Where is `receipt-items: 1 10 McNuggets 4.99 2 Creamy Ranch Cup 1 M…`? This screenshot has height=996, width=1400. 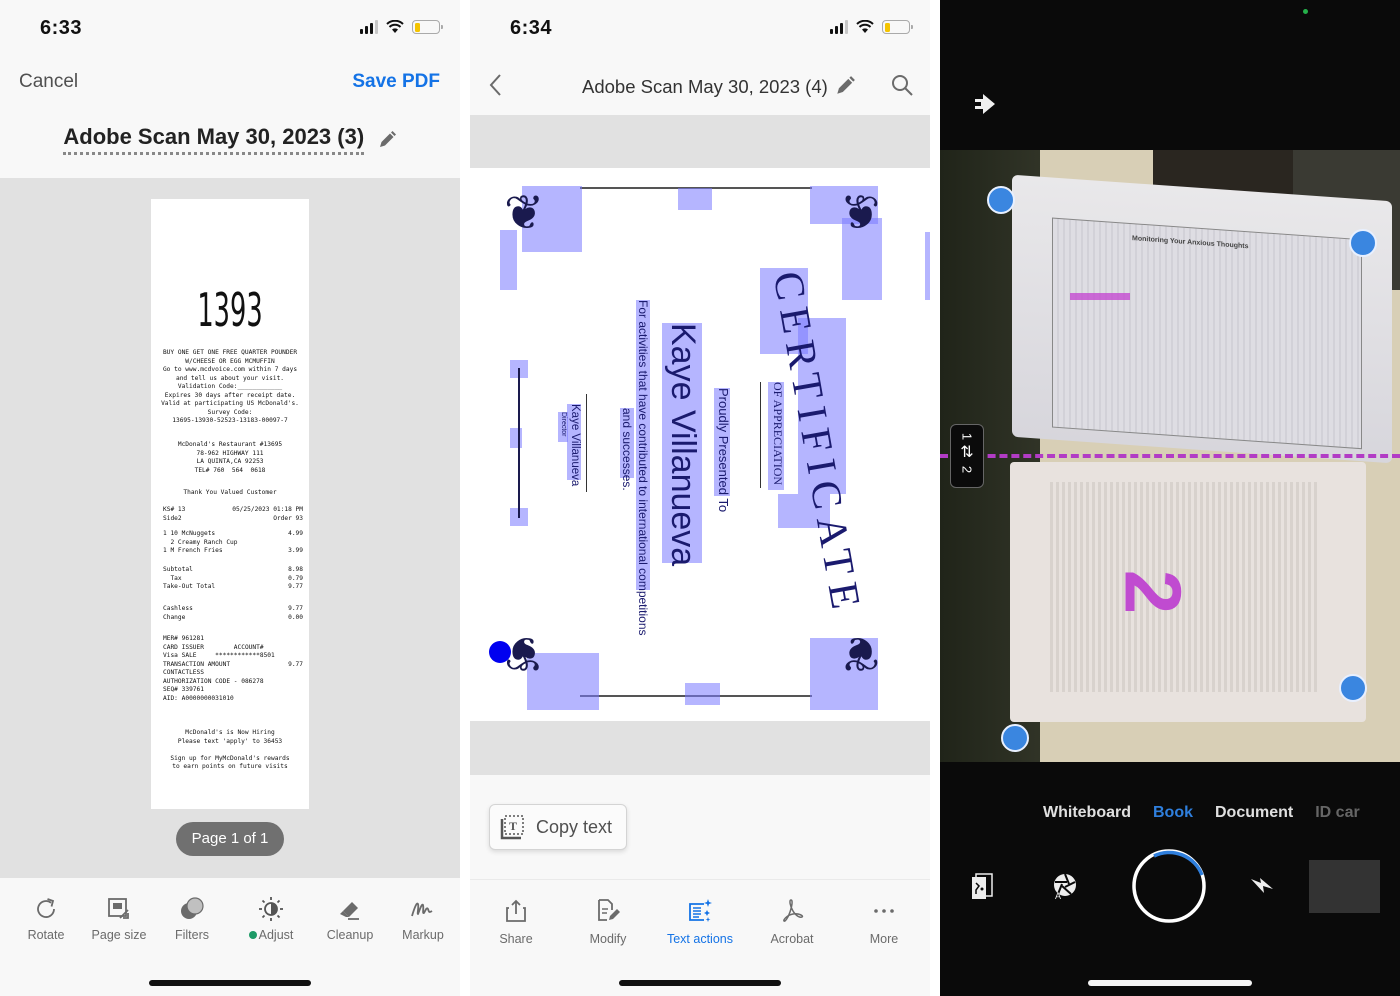
receipt-items: 1 10 McNuggets 4.99 2 Creamy Ranch Cup 1 M… is located at coordinates (233, 543).